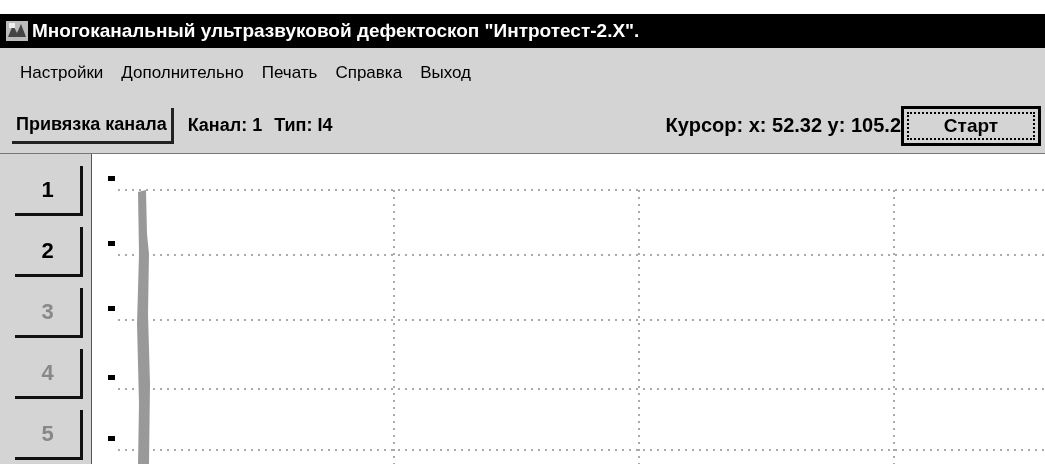 The width and height of the screenshot is (1045, 464). Describe the element at coordinates (17, 31) in the screenshot. I see `app-icon` at that location.